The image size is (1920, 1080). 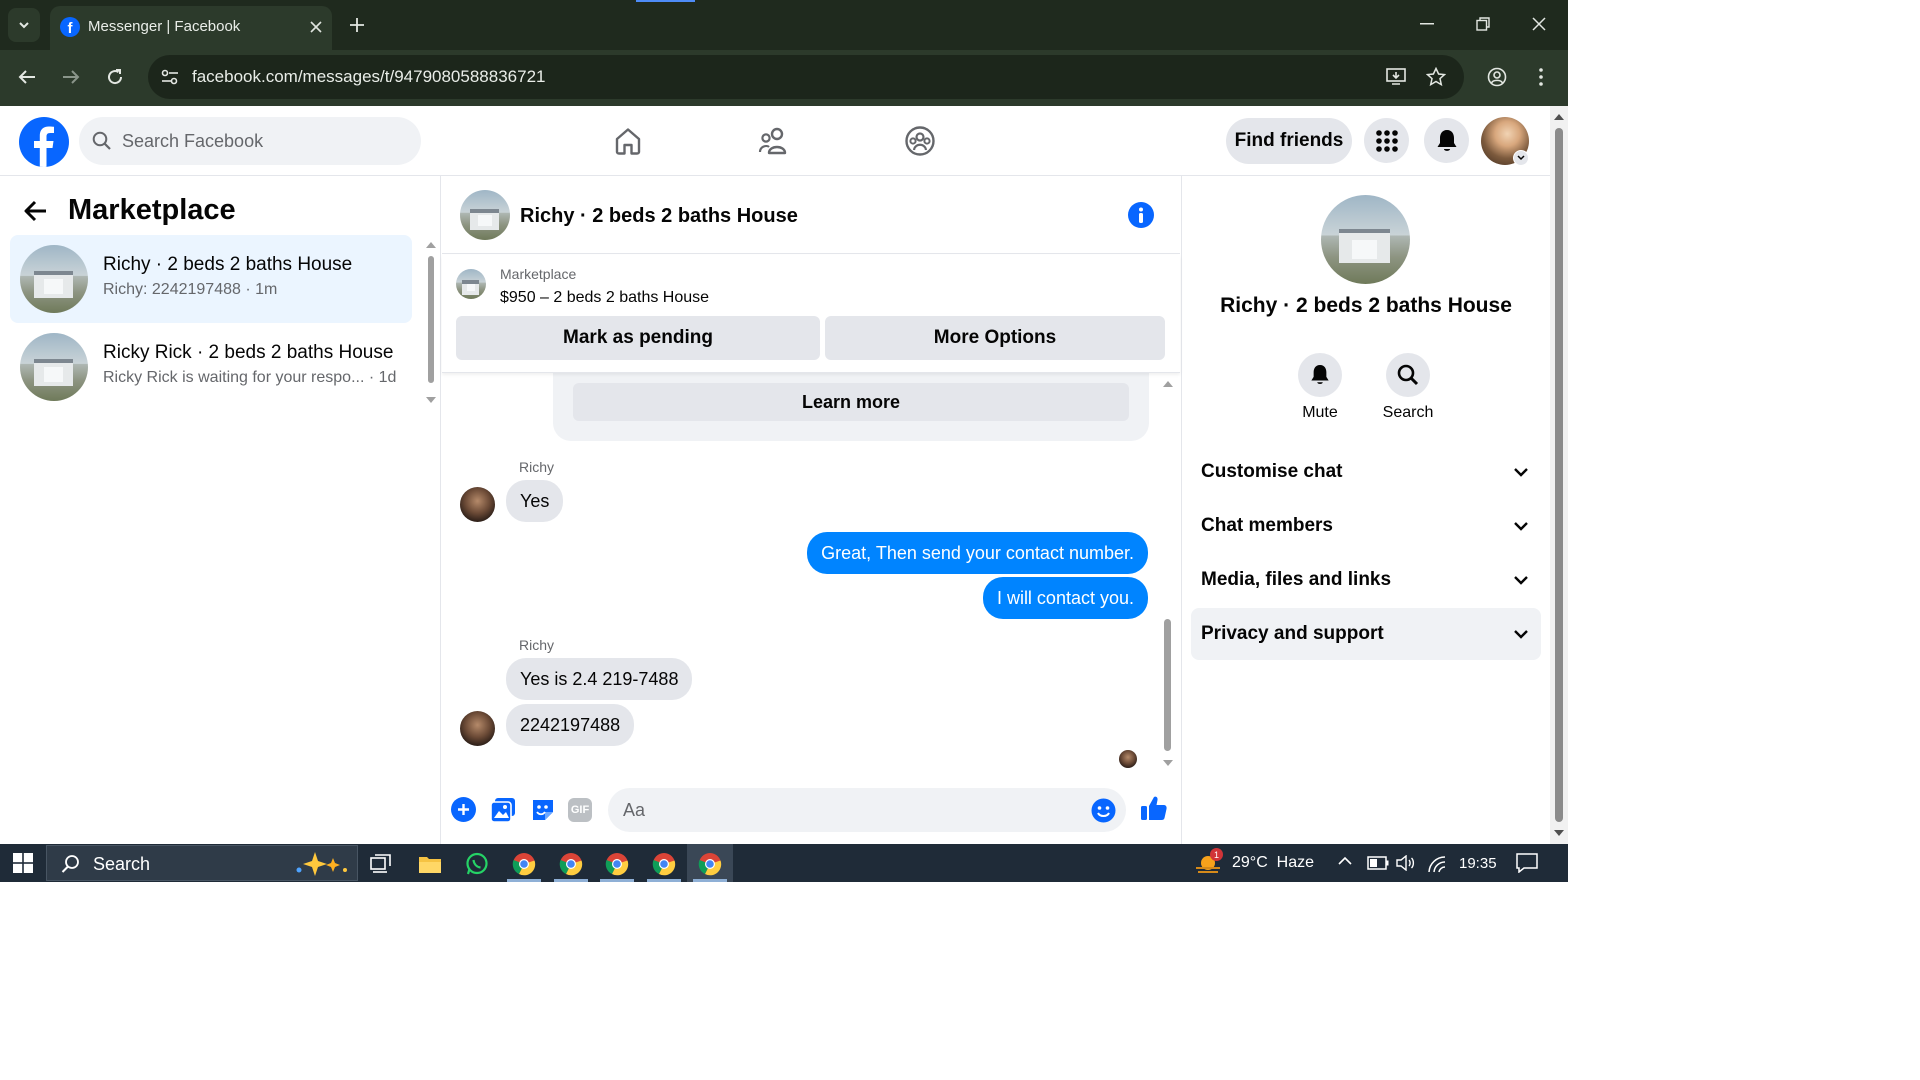 I want to click on wifi-icon, so click(x=1437, y=864).